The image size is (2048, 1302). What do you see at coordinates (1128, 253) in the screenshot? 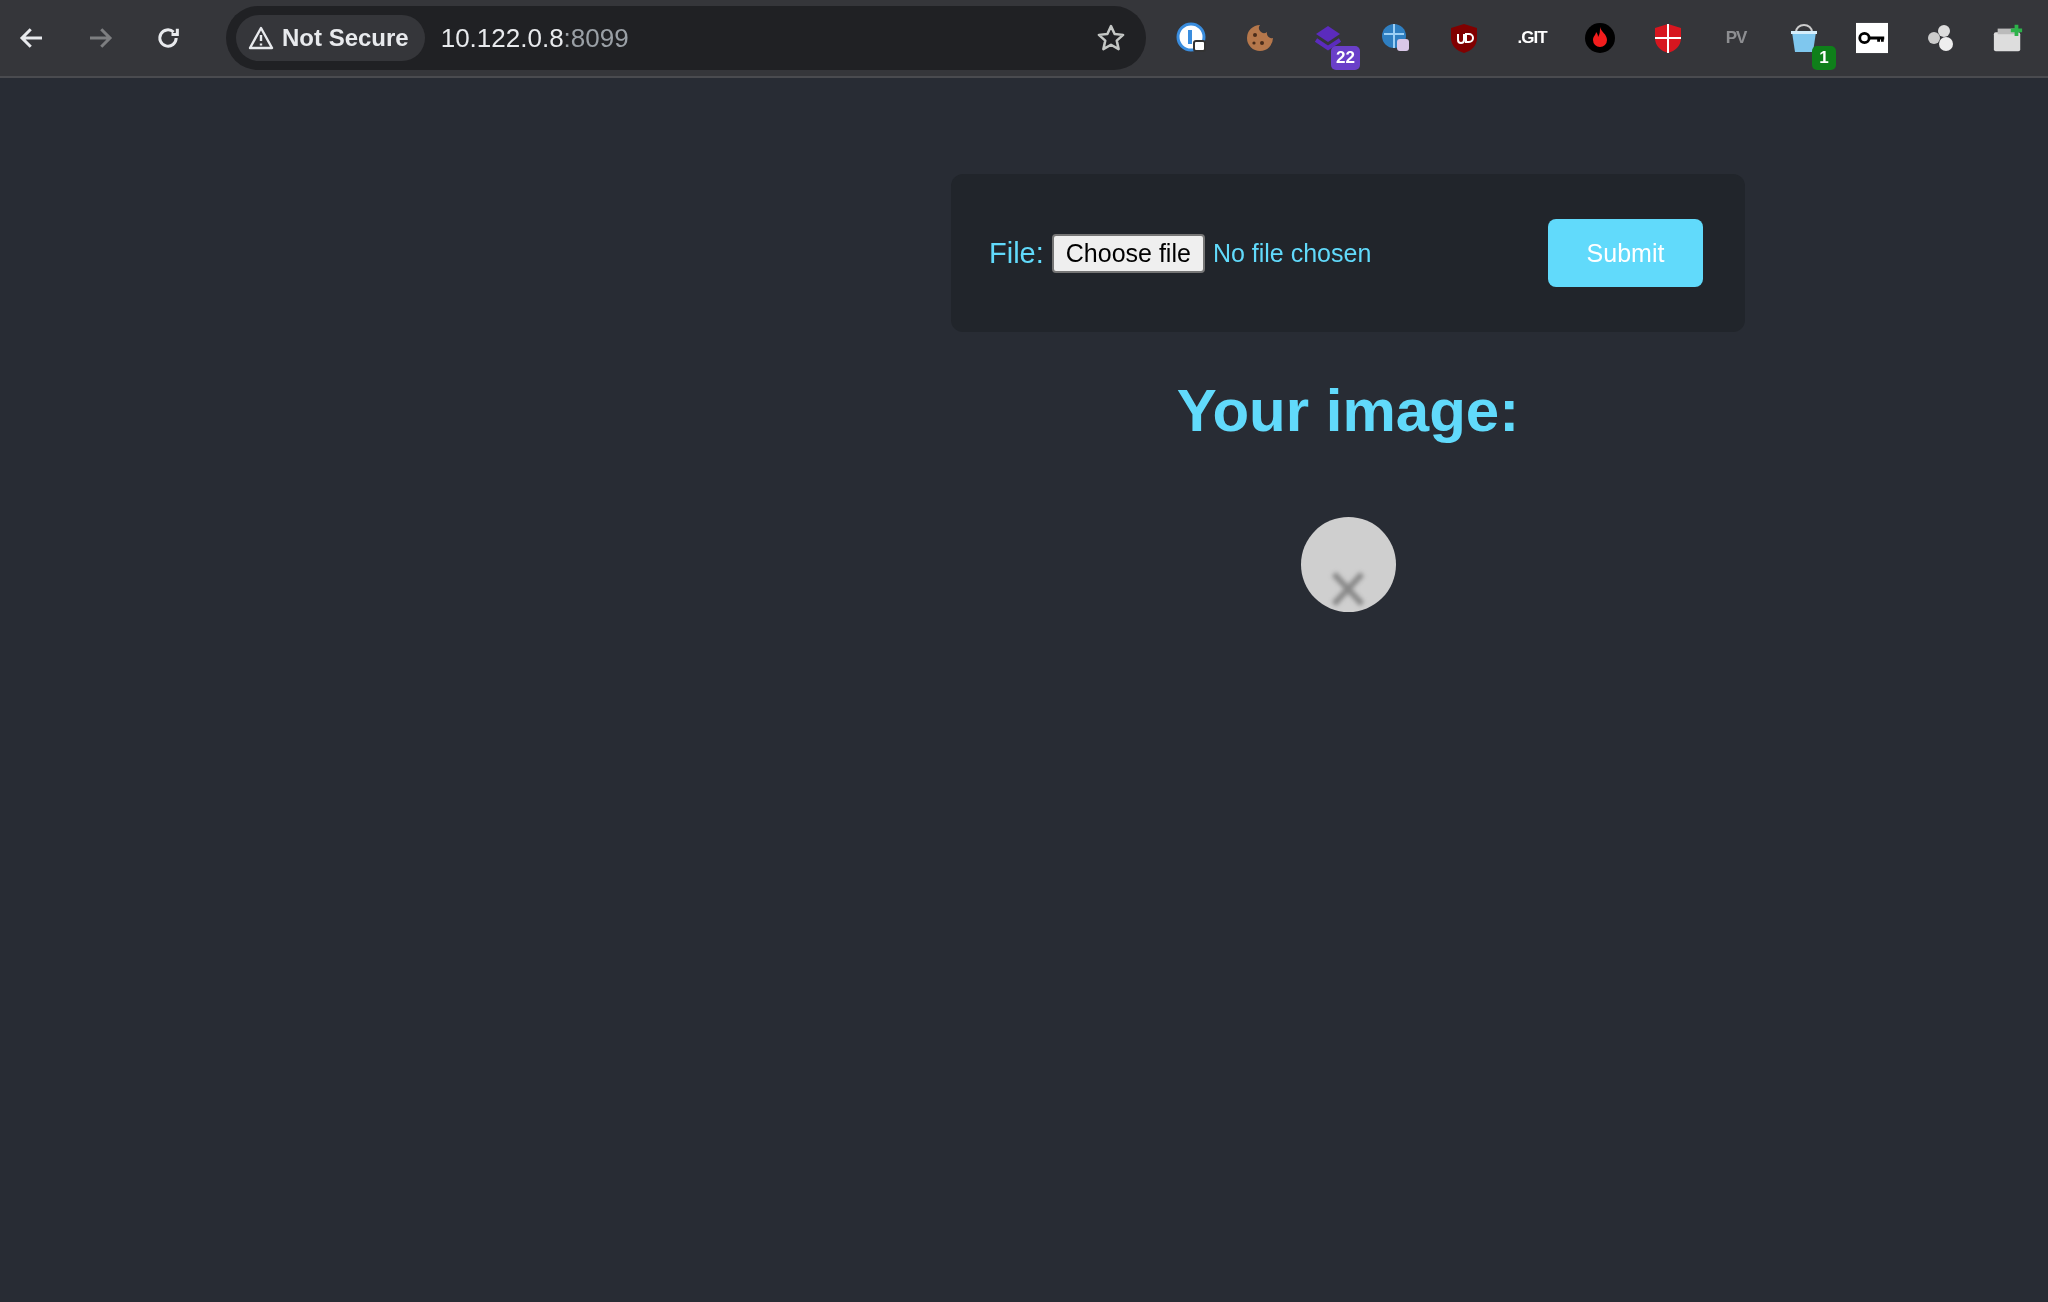
I see `choose-file-button: Choose file` at bounding box center [1128, 253].